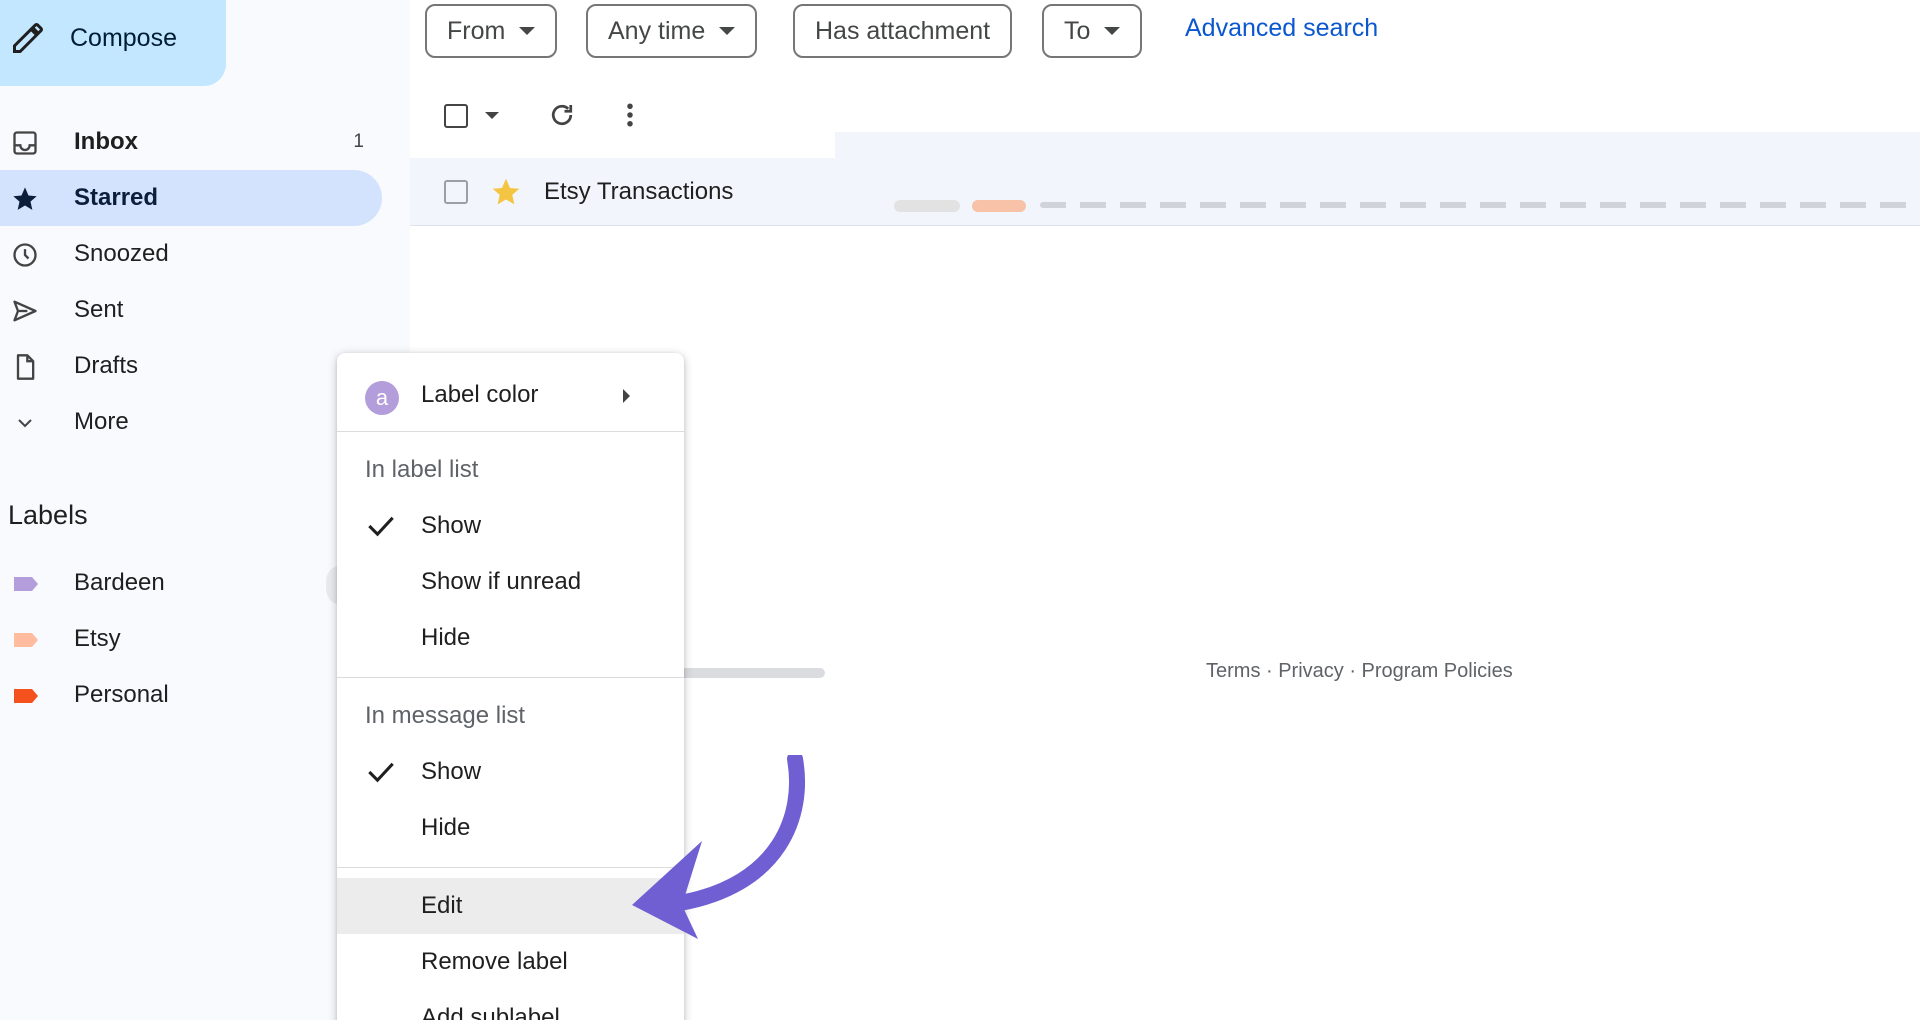 The width and height of the screenshot is (1920, 1020). I want to click on nav-item-starred: Starred, so click(191, 198).